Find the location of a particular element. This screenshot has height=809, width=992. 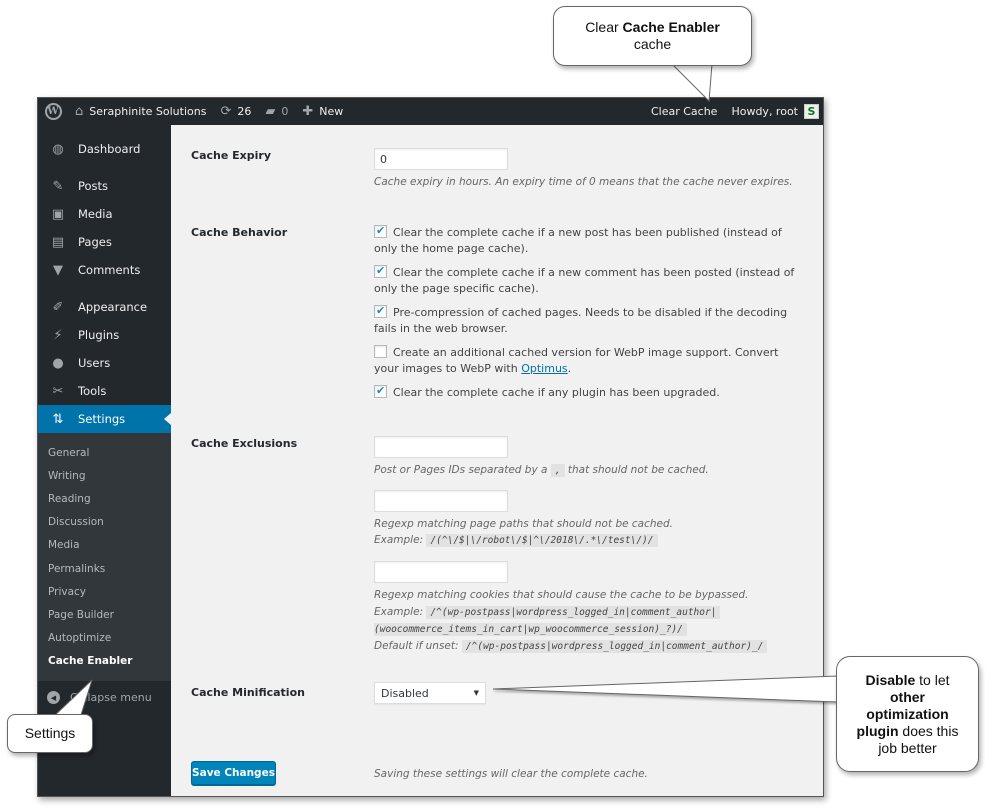

callout-text: Settings is located at coordinates (50, 733).